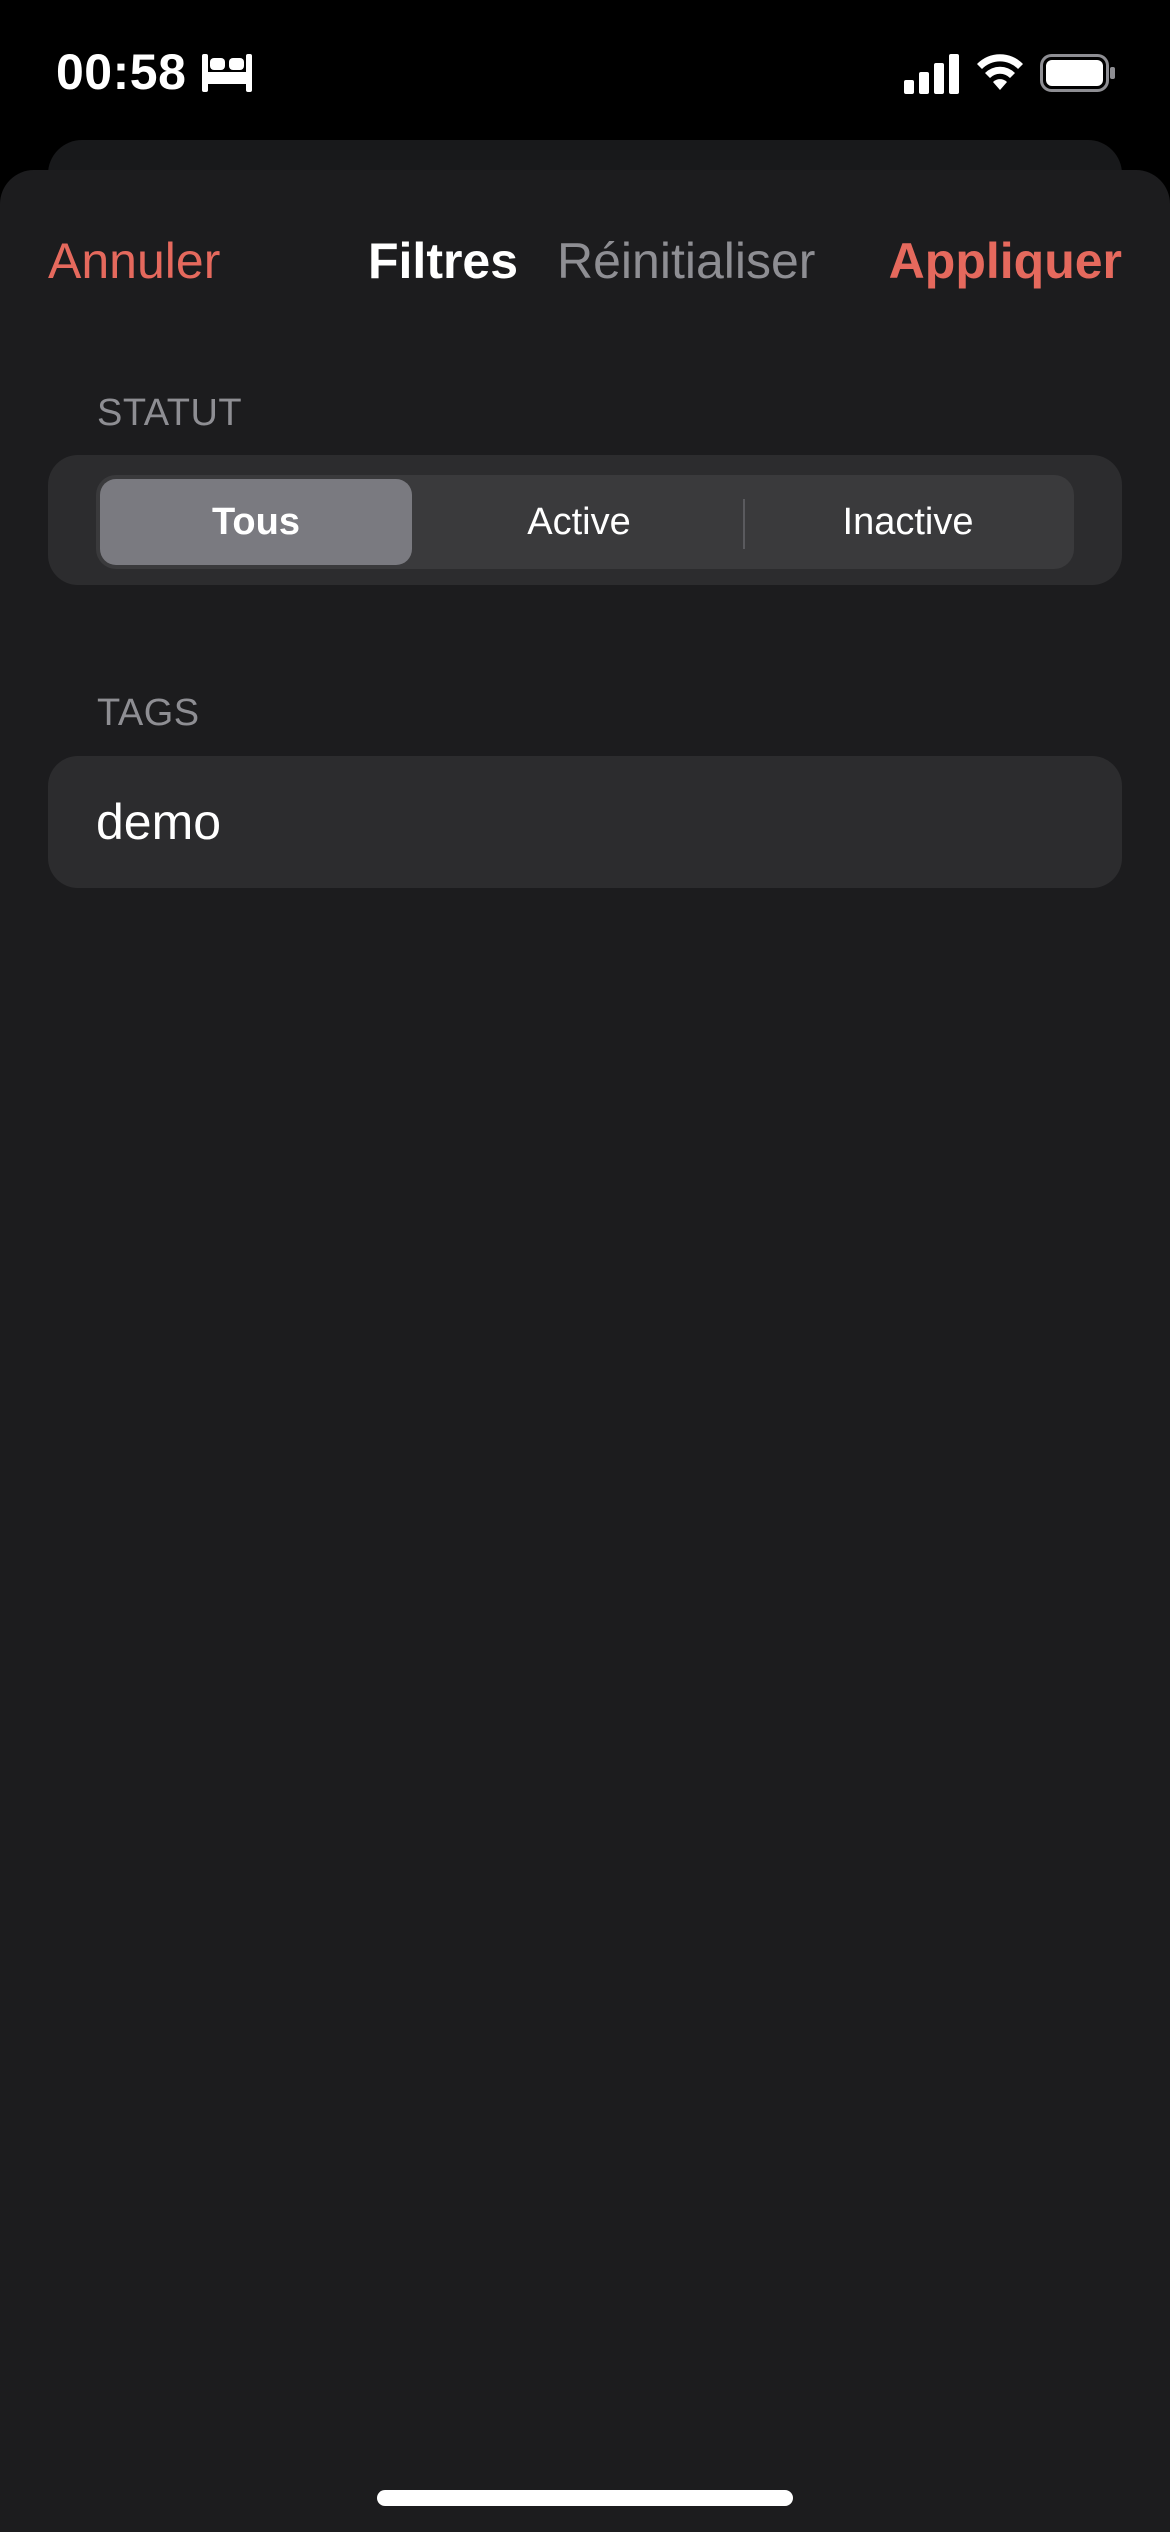  I want to click on bed-icon, so click(227, 73).